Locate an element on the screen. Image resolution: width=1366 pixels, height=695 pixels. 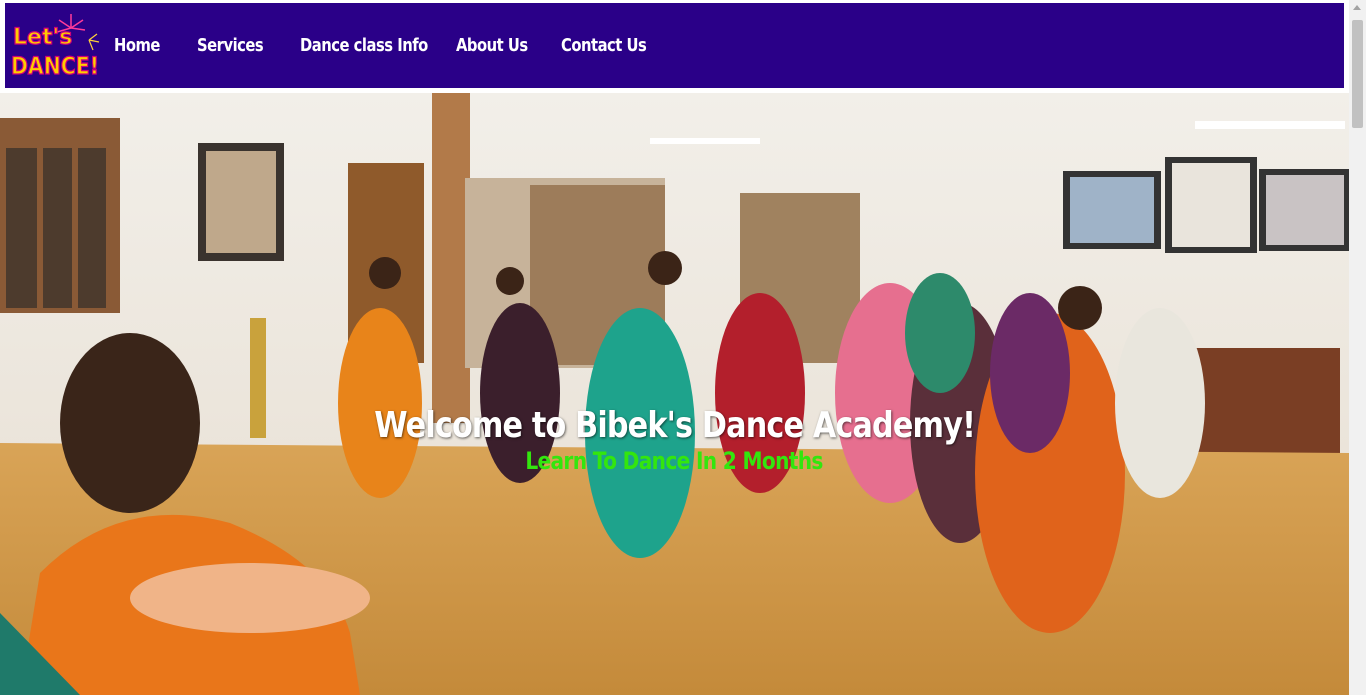
scrollbar-thumb is located at coordinates (1357, 74).